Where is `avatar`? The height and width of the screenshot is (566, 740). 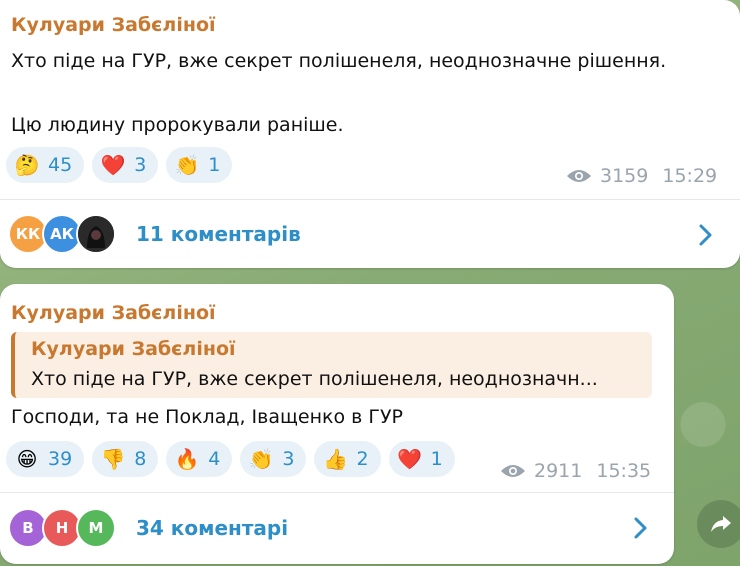
avatar is located at coordinates (96, 234).